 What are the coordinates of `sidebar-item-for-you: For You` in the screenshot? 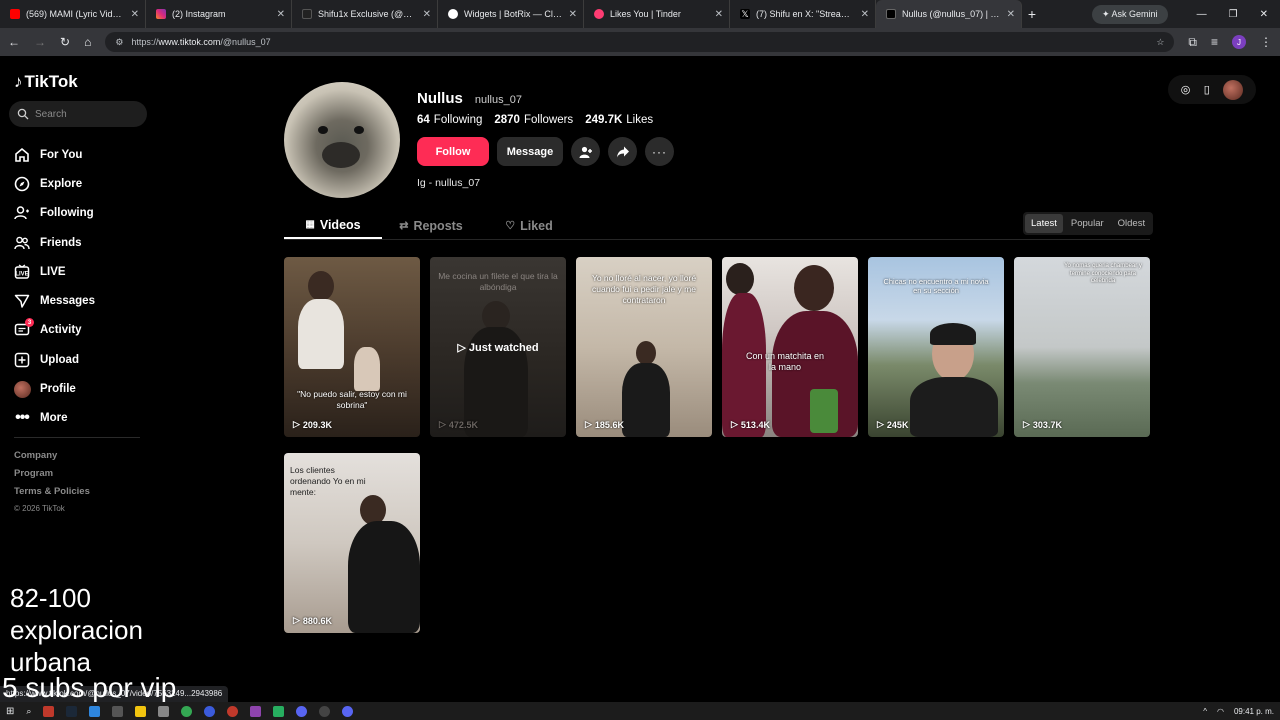 It's located at (54, 154).